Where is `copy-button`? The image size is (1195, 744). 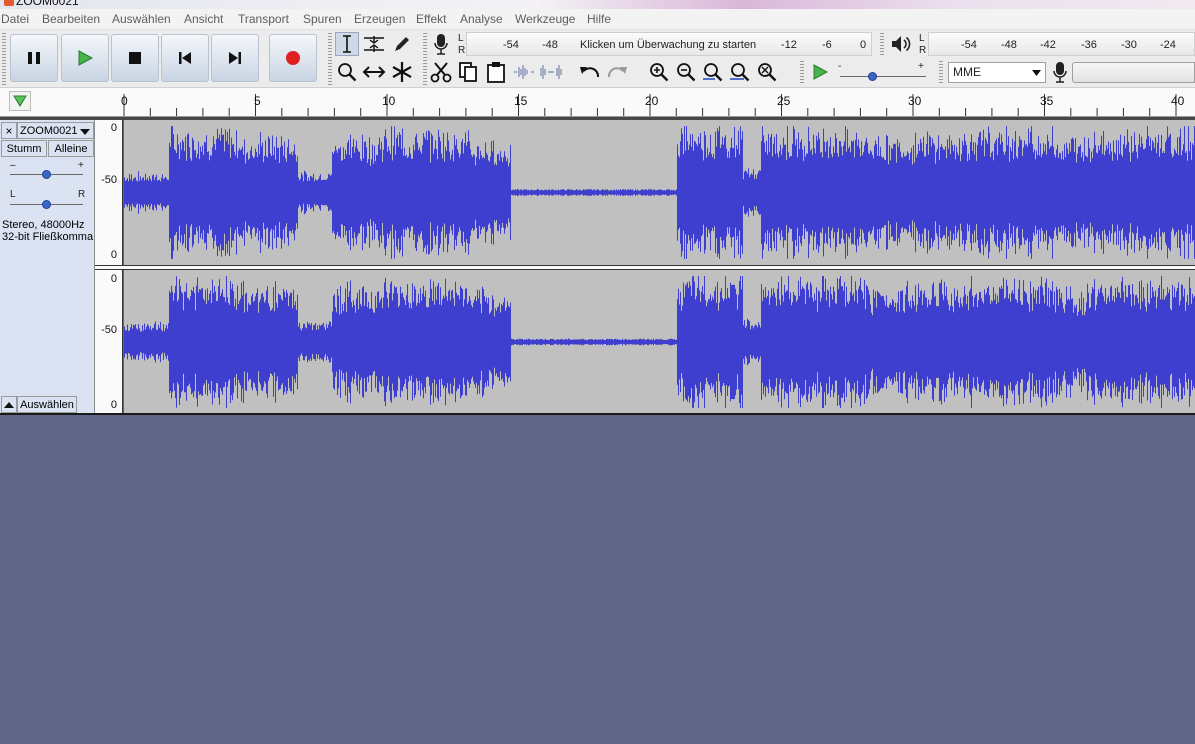 copy-button is located at coordinates (468, 72).